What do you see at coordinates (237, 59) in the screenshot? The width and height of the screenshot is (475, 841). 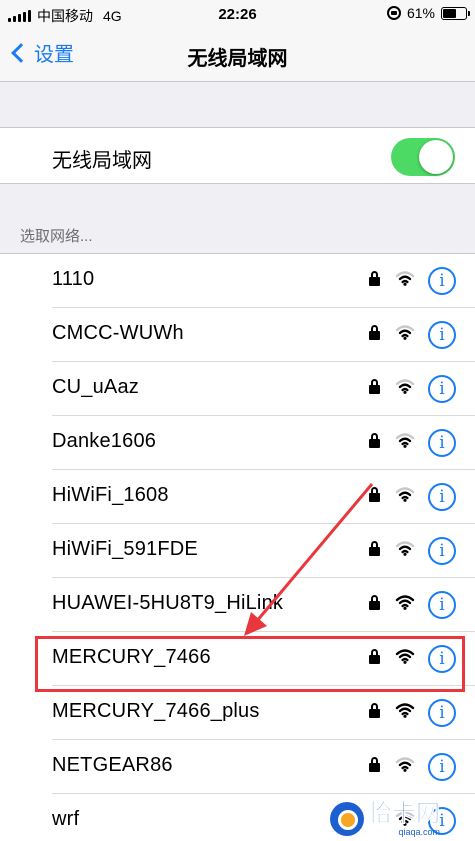 I see `page-title: 无线局域网` at bounding box center [237, 59].